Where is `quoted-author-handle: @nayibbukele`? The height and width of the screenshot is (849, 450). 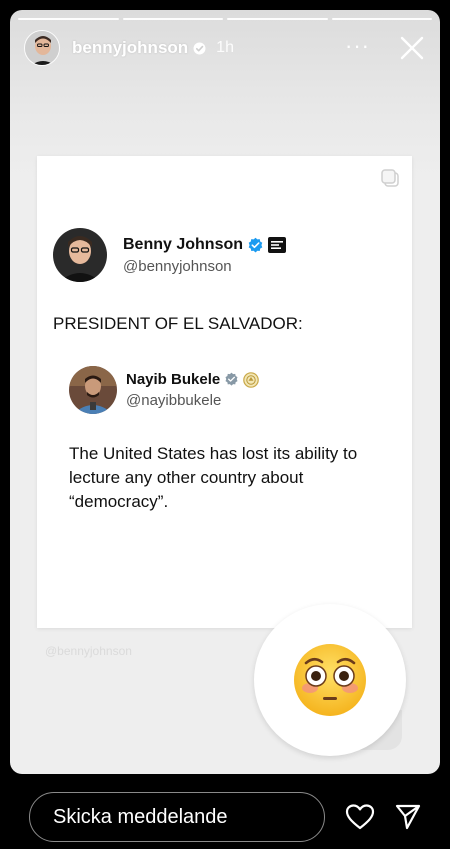
quoted-author-handle: @nayibbukele is located at coordinates (174, 400).